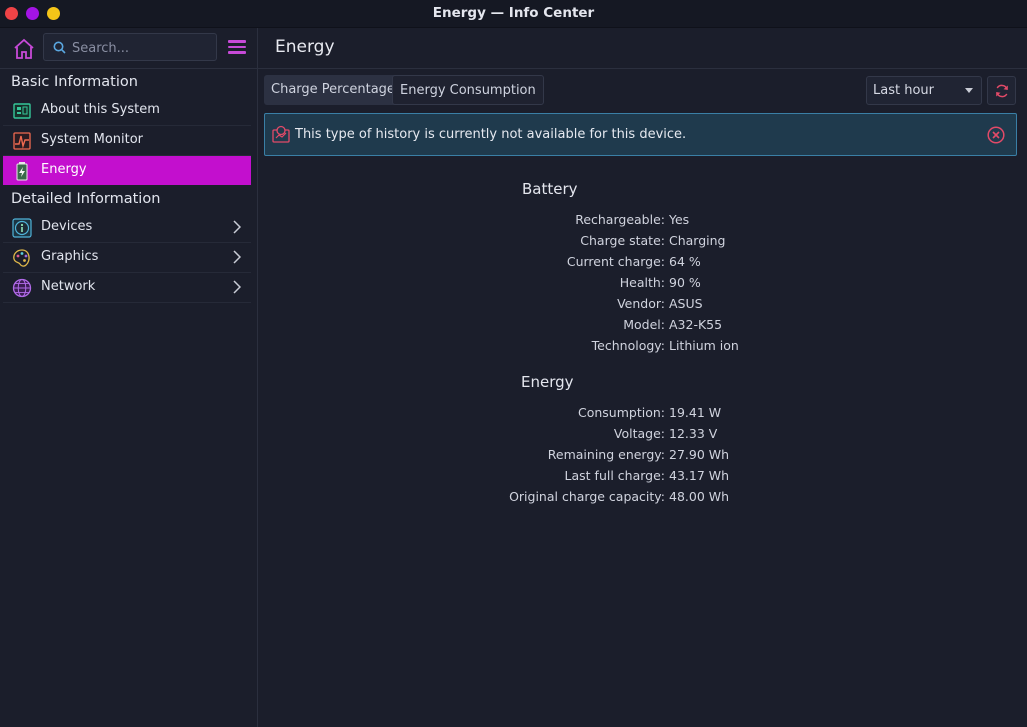 This screenshot has width=1027, height=727. Describe the element at coordinates (281, 134) in the screenshot. I see `history-unavailable-icon` at that location.